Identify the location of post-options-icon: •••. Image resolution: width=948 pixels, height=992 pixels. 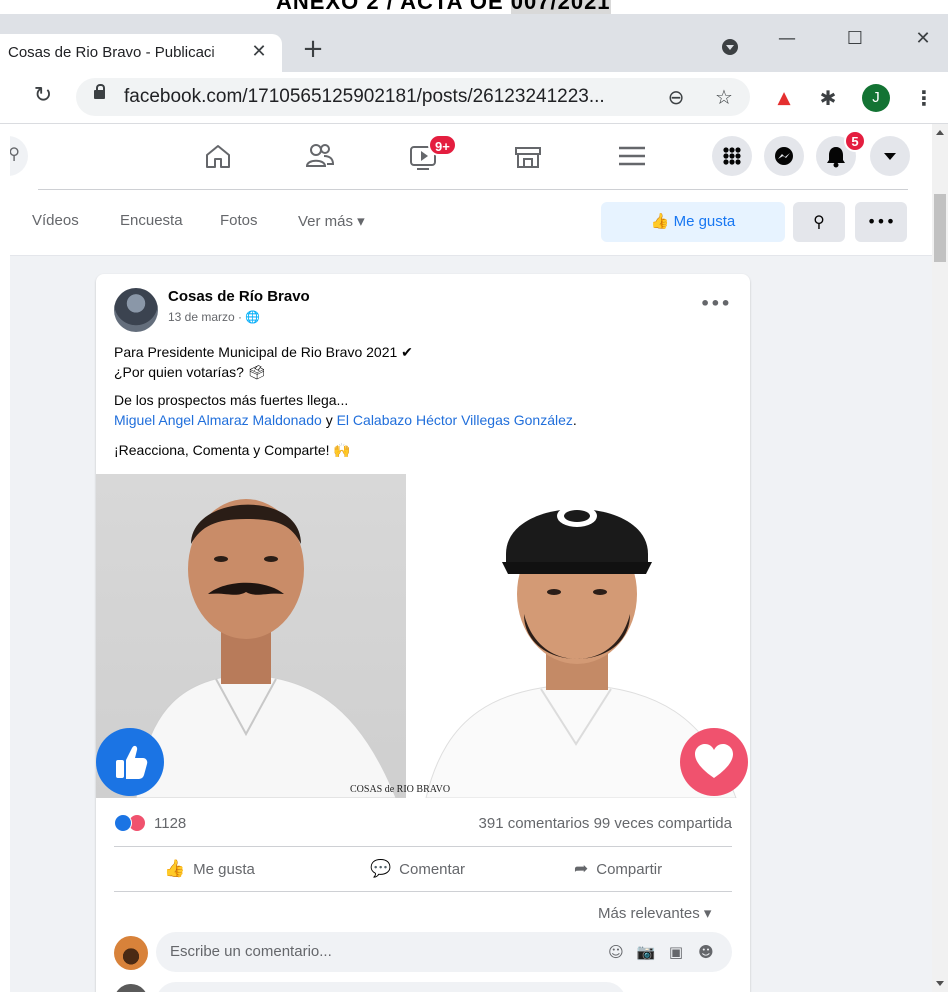
(715, 304).